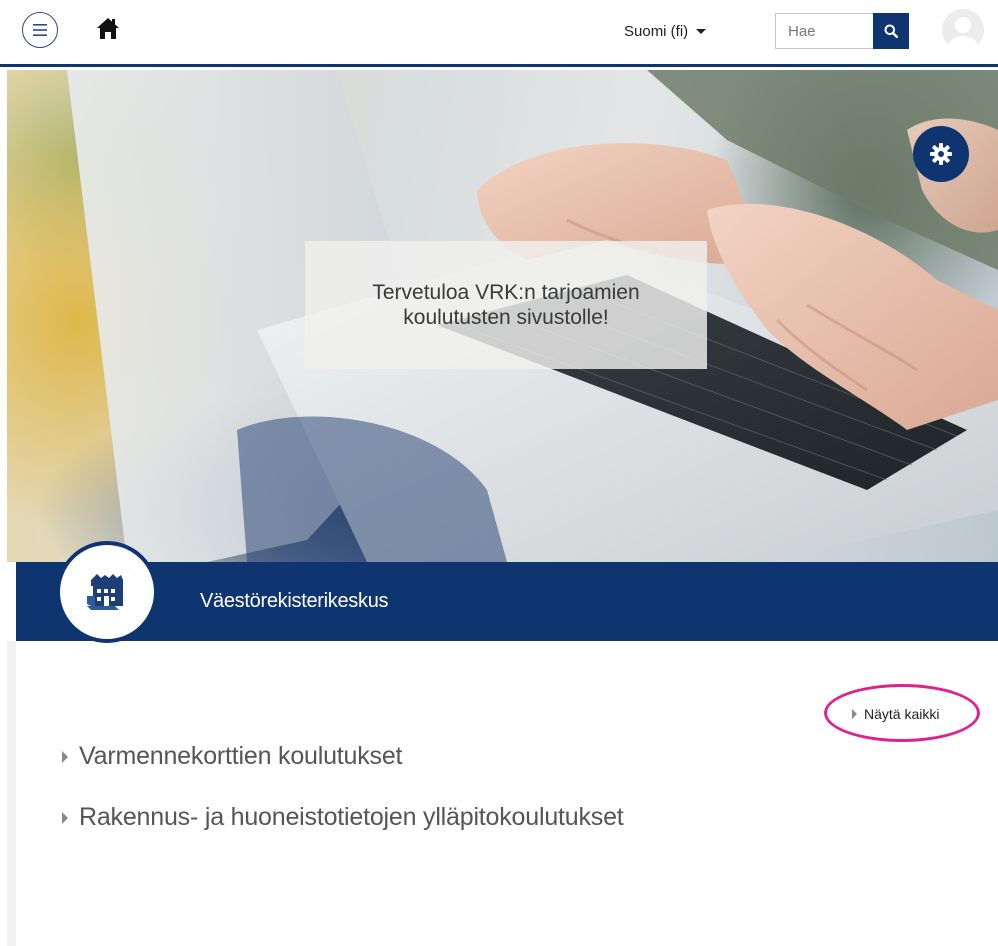 This screenshot has height=946, width=998. I want to click on menu-icon, so click(40, 30).